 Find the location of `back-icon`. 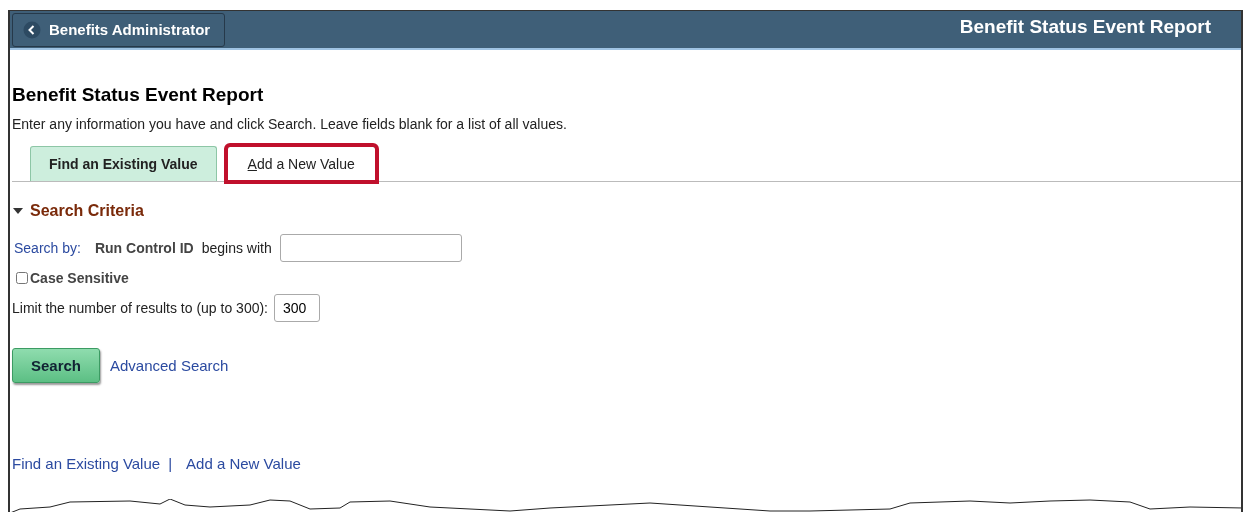

back-icon is located at coordinates (32, 29).